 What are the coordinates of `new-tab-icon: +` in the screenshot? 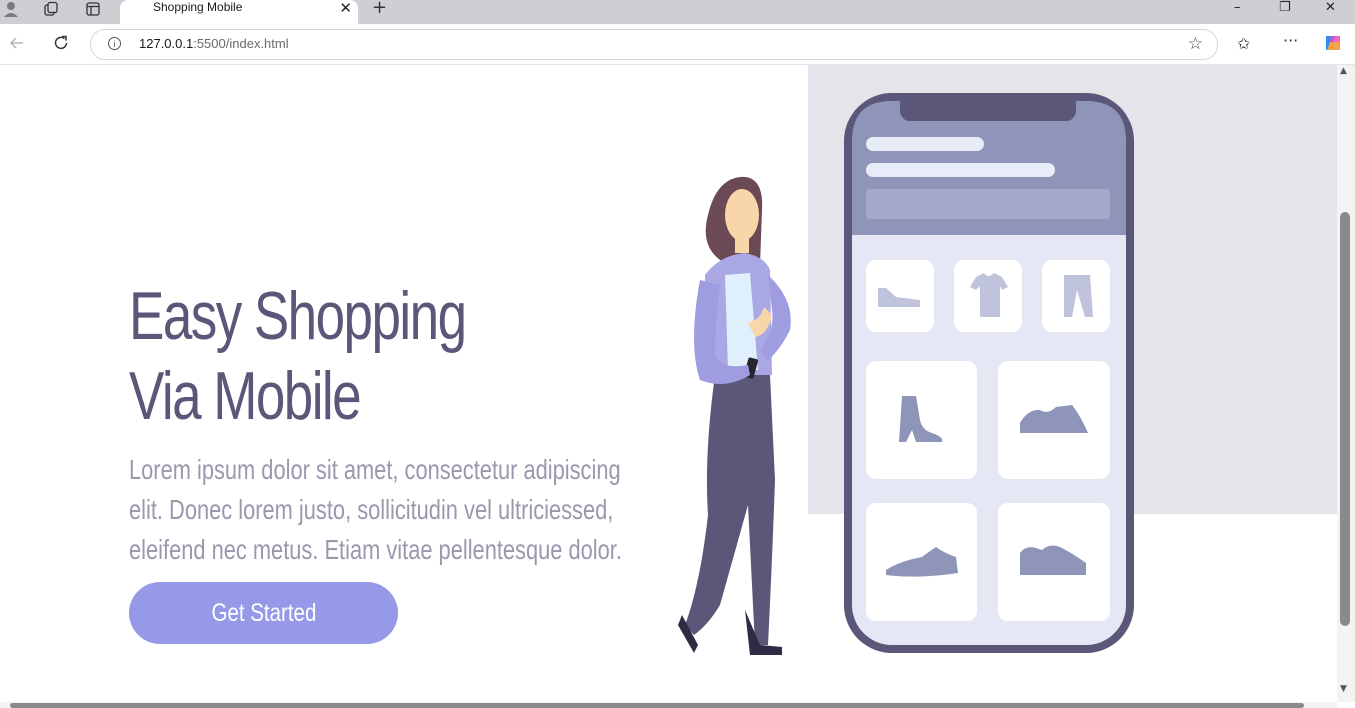 It's located at (379, 9).